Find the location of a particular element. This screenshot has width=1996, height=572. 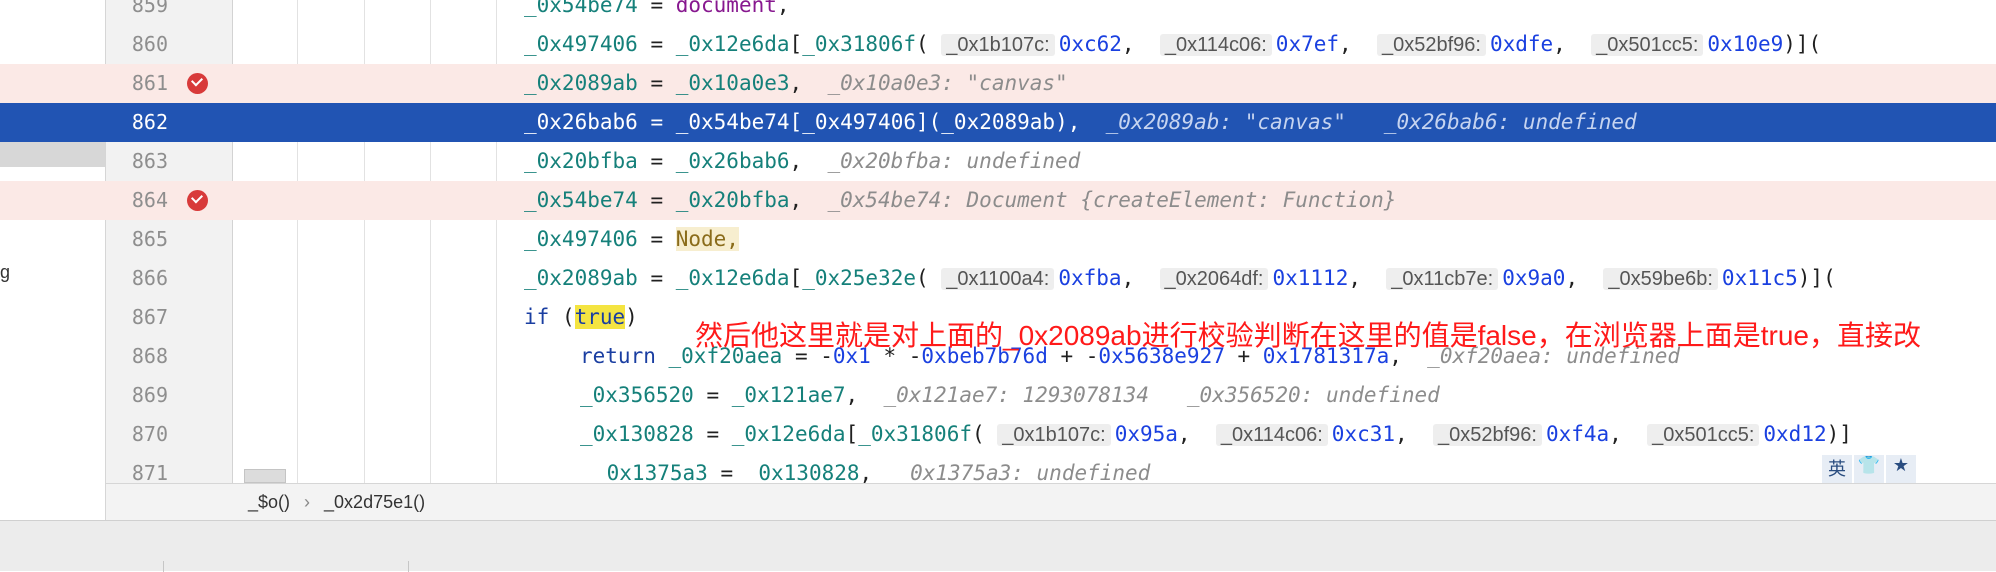

parameter-hint-label: _0x11cb7e: is located at coordinates (1442, 279).